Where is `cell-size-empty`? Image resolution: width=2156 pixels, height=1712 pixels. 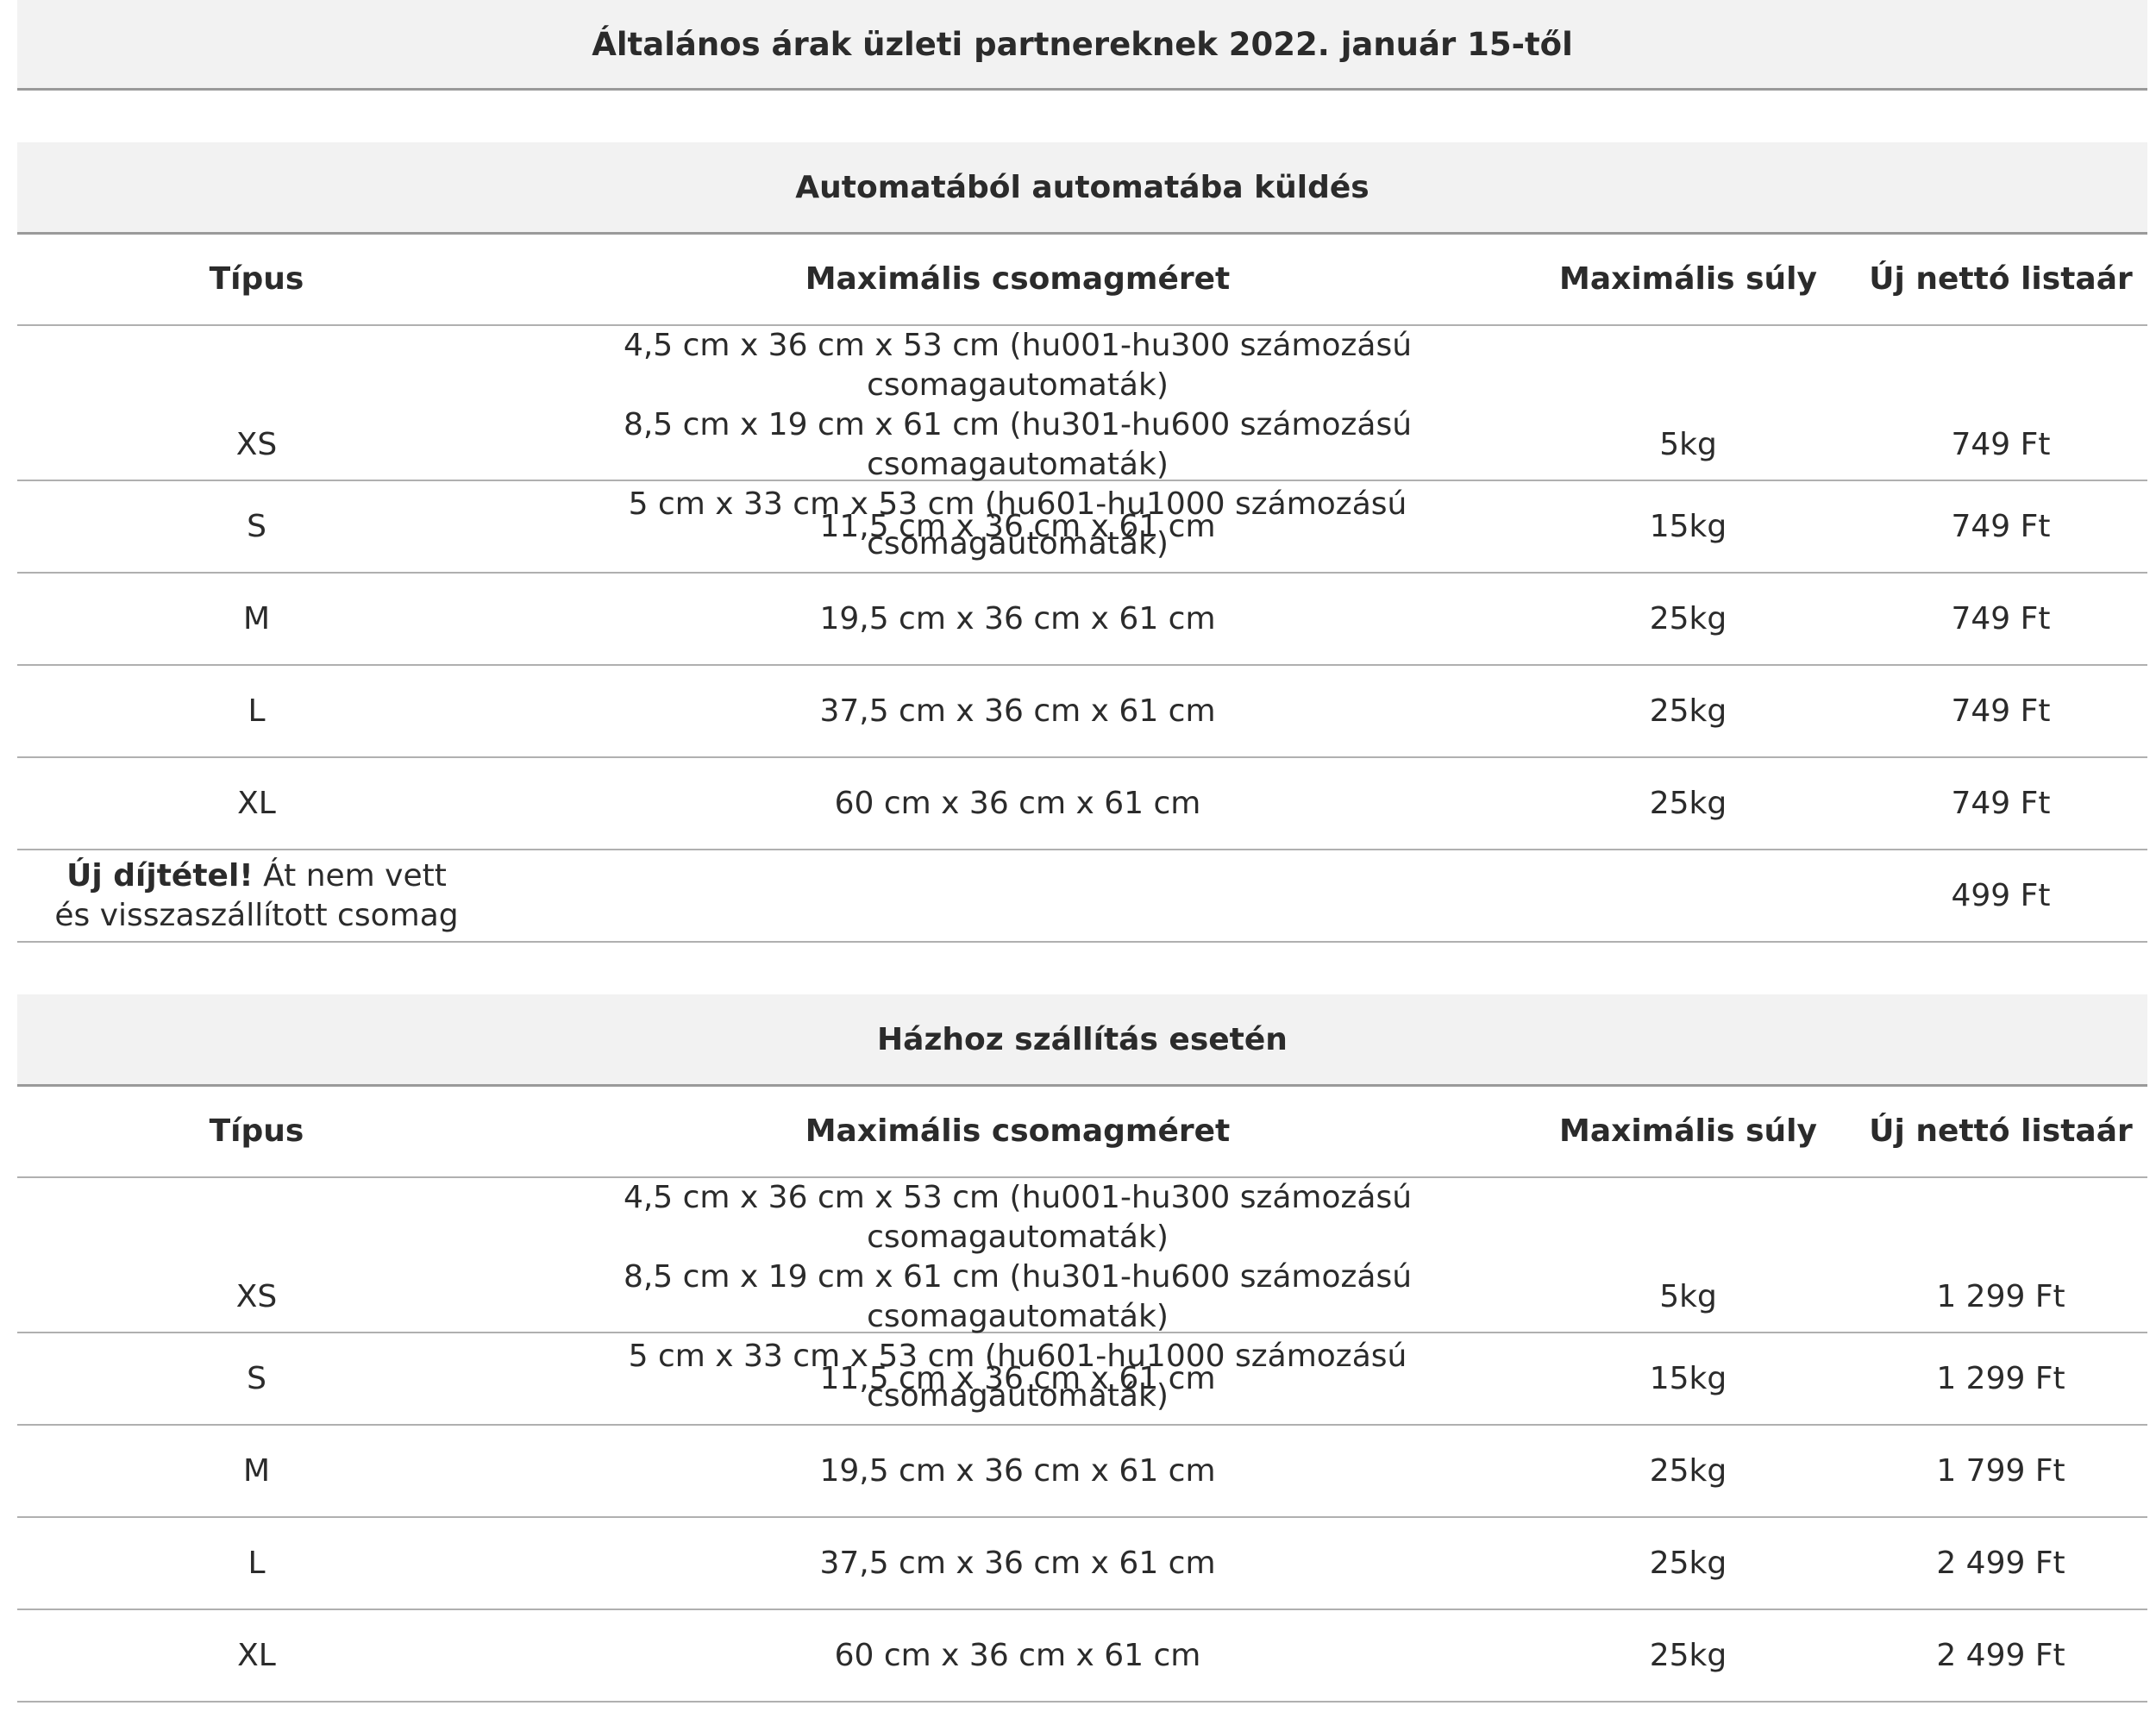
cell-size-empty is located at coordinates (1017, 896).